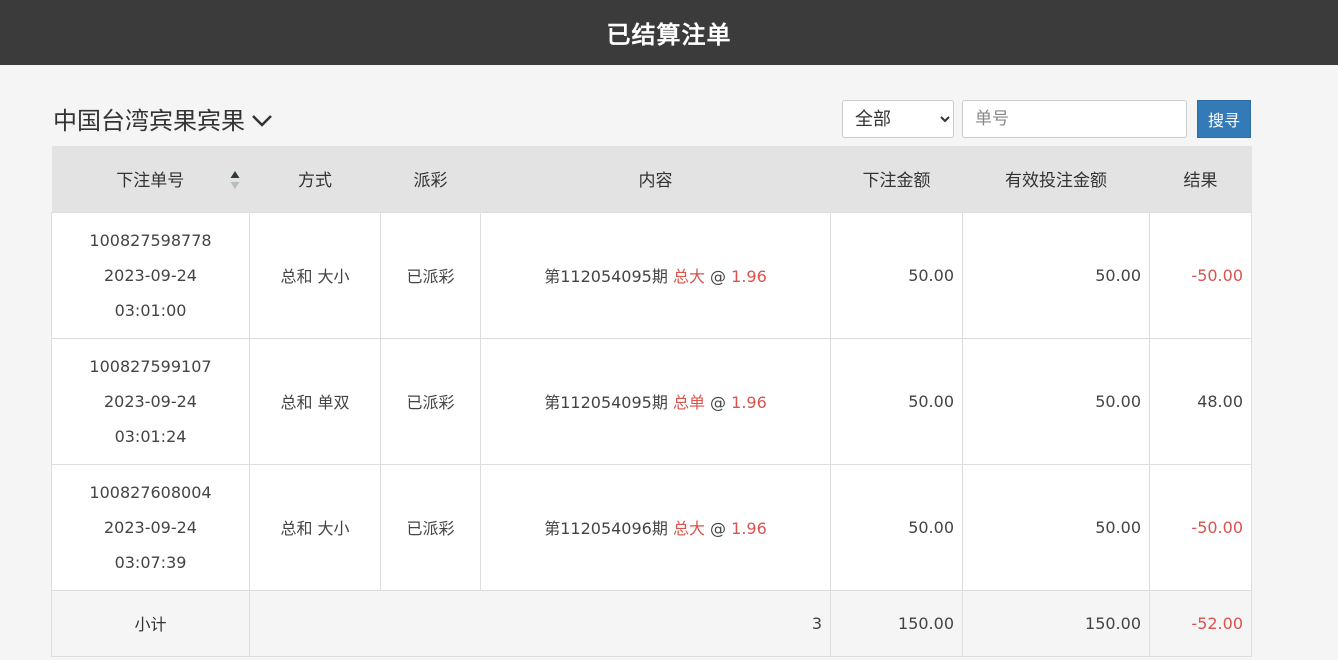 The image size is (1338, 660). Describe the element at coordinates (898, 119) in the screenshot. I see `status-filter-select: 全部` at that location.